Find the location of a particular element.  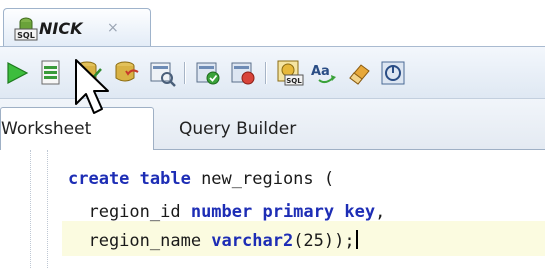

rollback-icon is located at coordinates (127, 73).